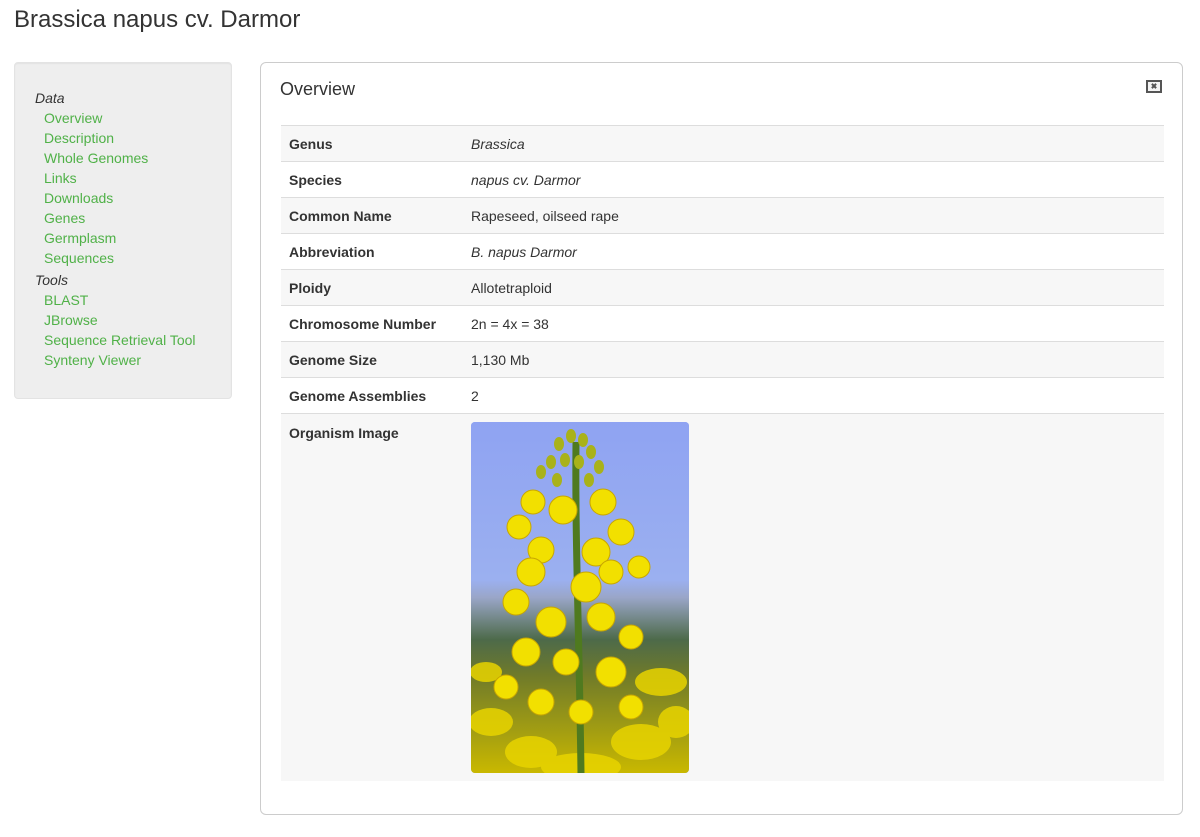 The height and width of the screenshot is (837, 1200). Describe the element at coordinates (137, 321) in the screenshot. I see `sidebar-item-jbrowse: JBrowse` at that location.